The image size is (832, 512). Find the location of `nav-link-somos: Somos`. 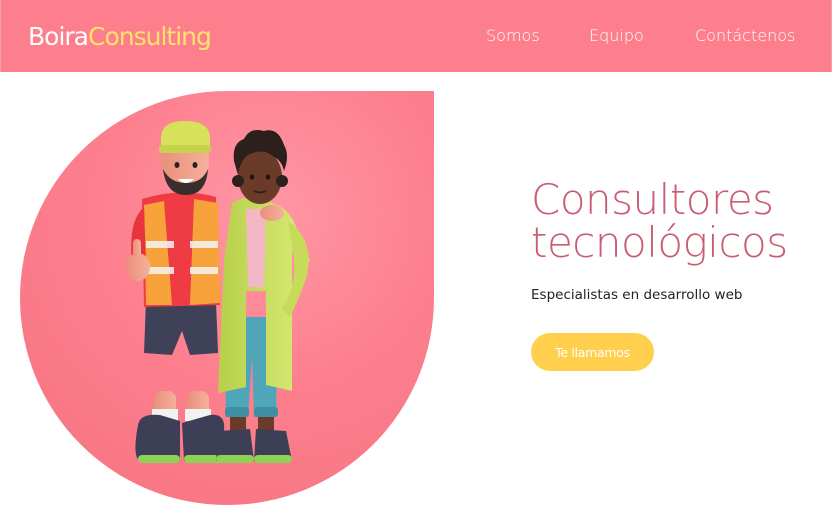

nav-link-somos: Somos is located at coordinates (513, 36).